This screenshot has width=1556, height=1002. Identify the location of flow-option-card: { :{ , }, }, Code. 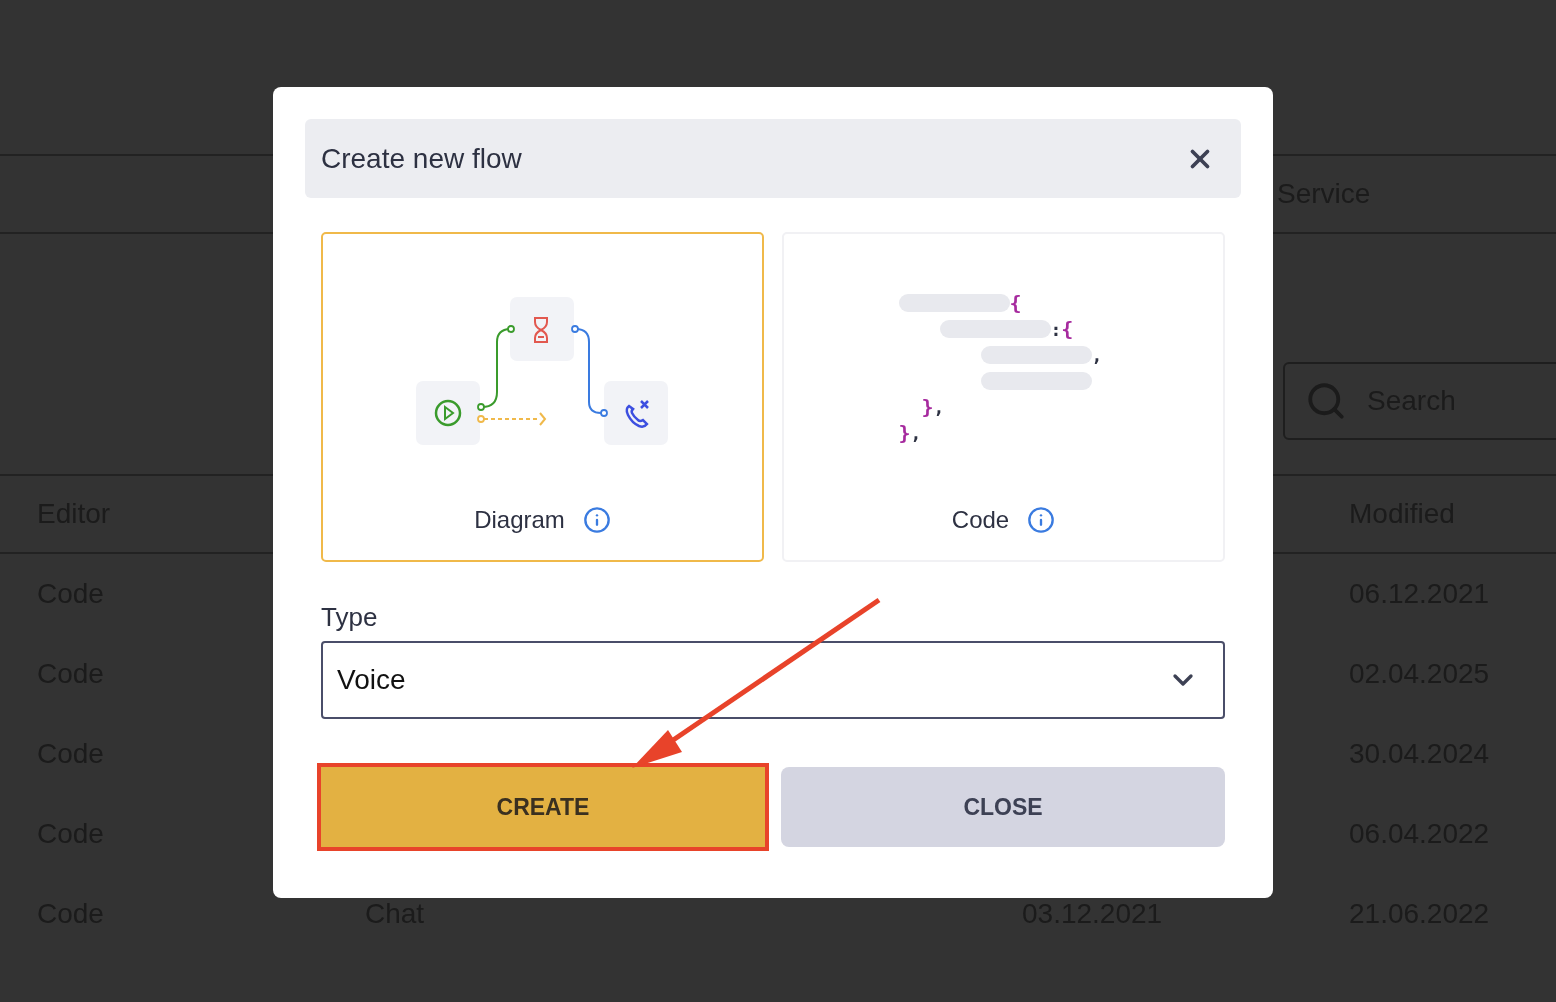
(1003, 397).